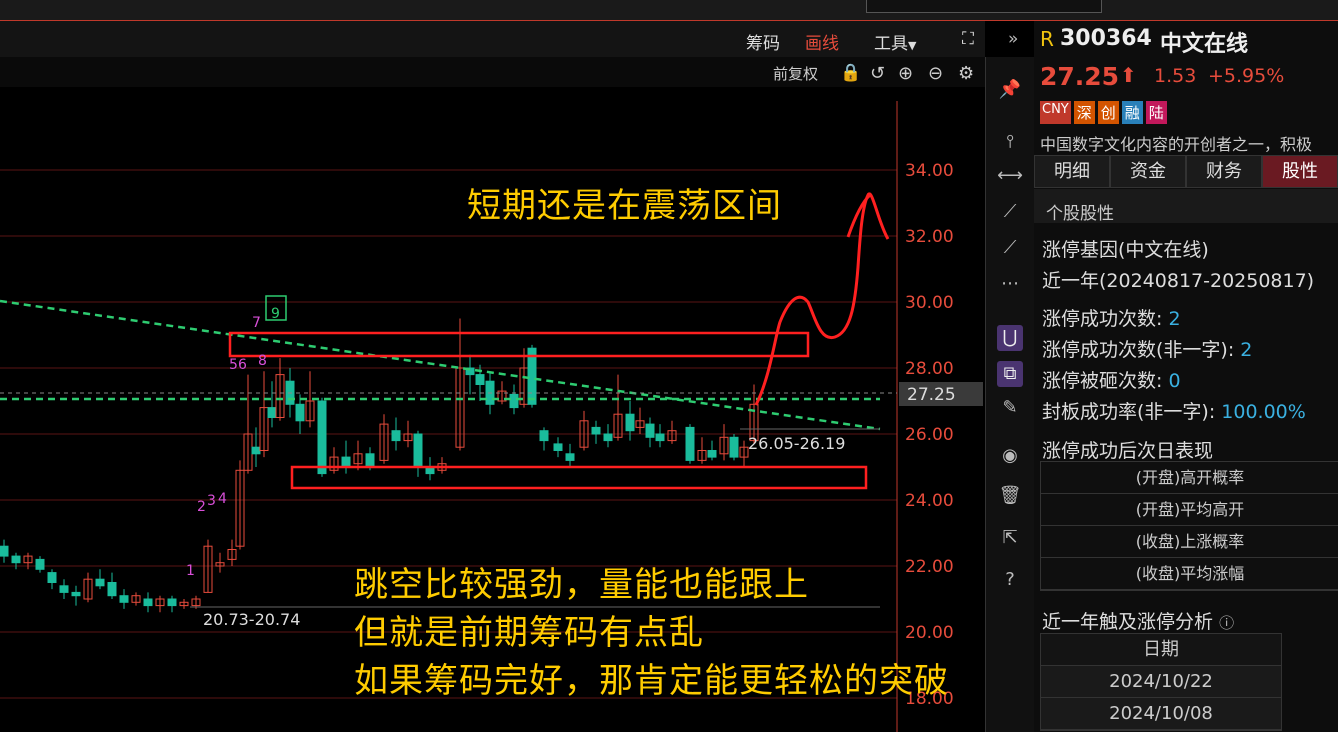 The image size is (1338, 732). What do you see at coordinates (1010, 176) in the screenshot?
I see `horizontal-line-icon: ⟷` at bounding box center [1010, 176].